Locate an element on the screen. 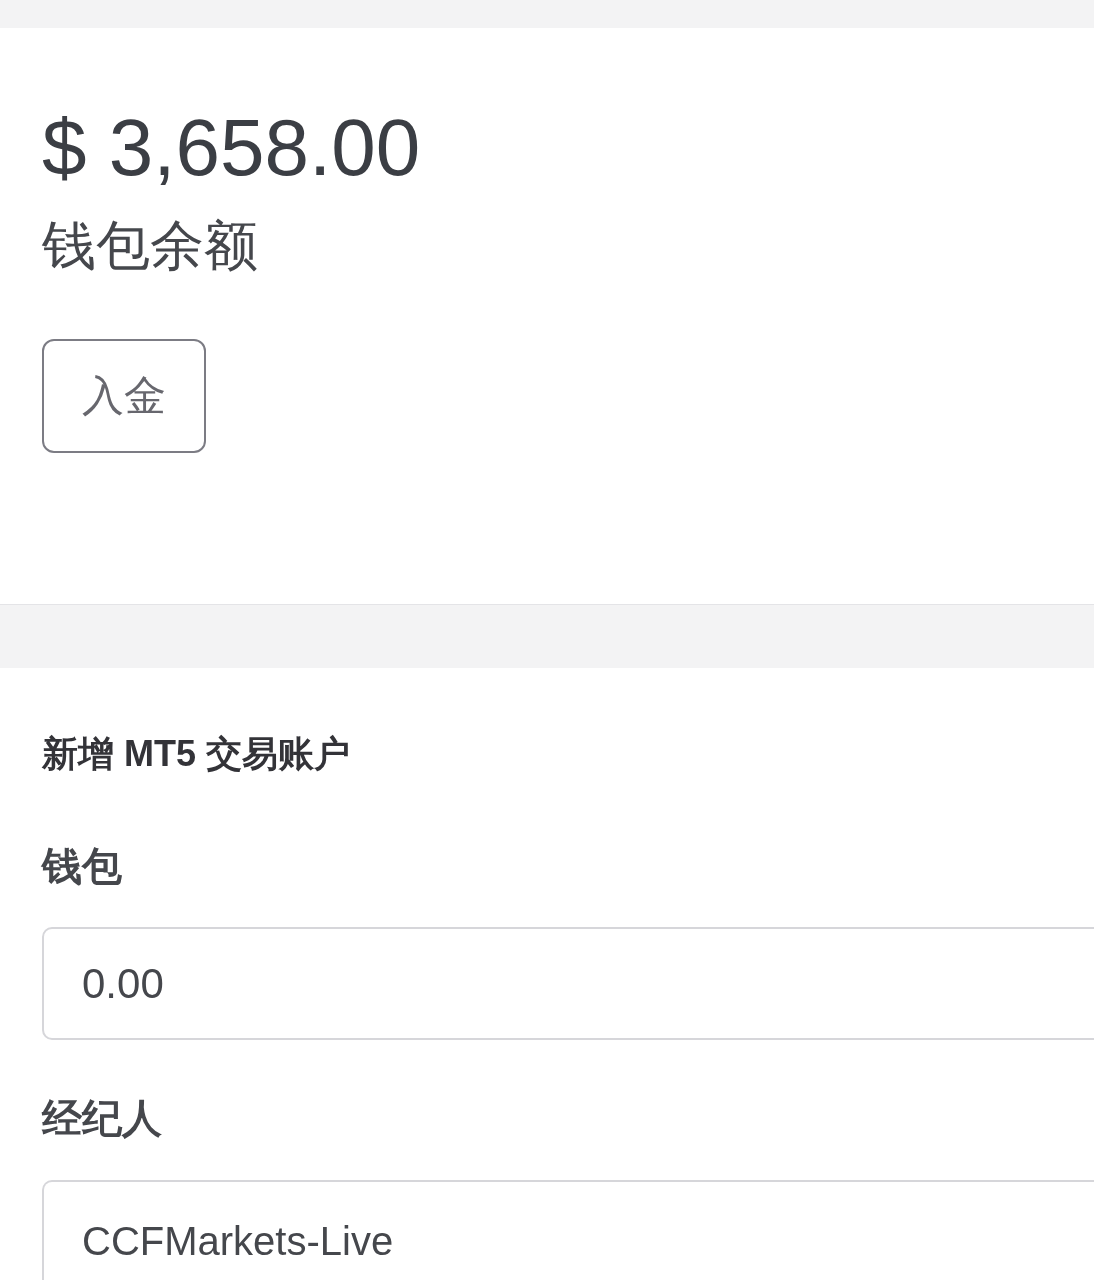  input-field: 0.00 is located at coordinates (568, 983).